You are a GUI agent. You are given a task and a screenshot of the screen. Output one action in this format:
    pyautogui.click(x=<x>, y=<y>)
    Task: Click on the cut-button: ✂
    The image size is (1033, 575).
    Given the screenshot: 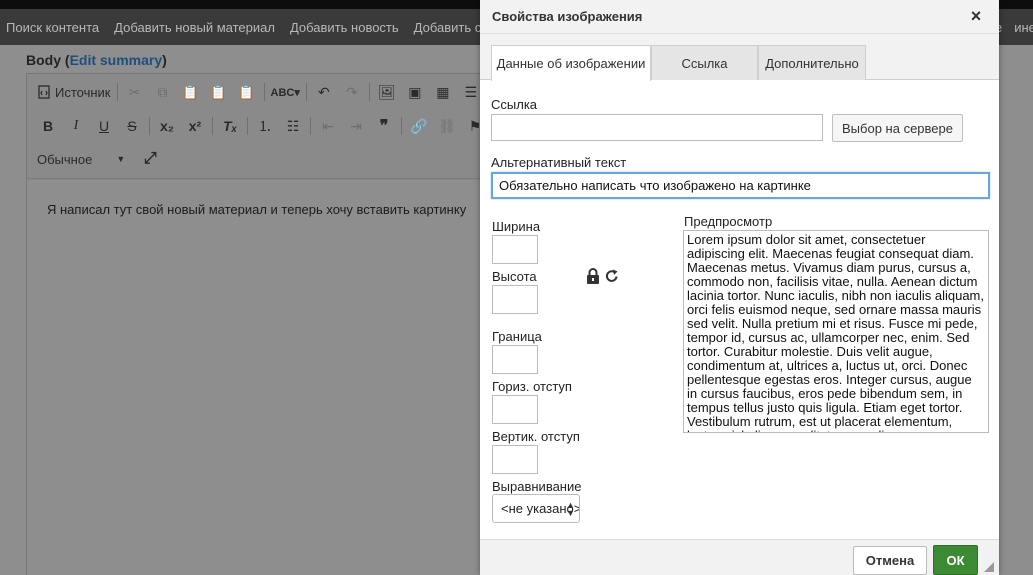 What is the action you would take?
    pyautogui.click(x=135, y=92)
    